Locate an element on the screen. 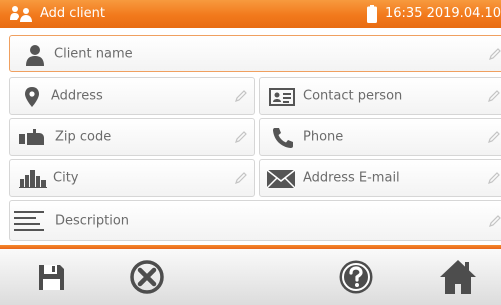 The image size is (501, 305). cancel-icon is located at coordinates (147, 277).